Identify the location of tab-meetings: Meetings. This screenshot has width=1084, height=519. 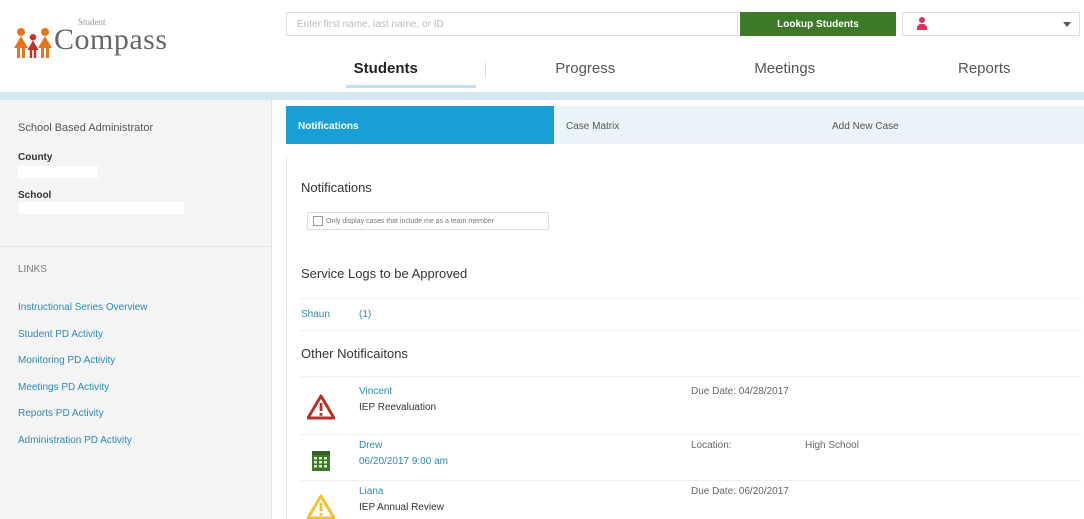
(785, 68).